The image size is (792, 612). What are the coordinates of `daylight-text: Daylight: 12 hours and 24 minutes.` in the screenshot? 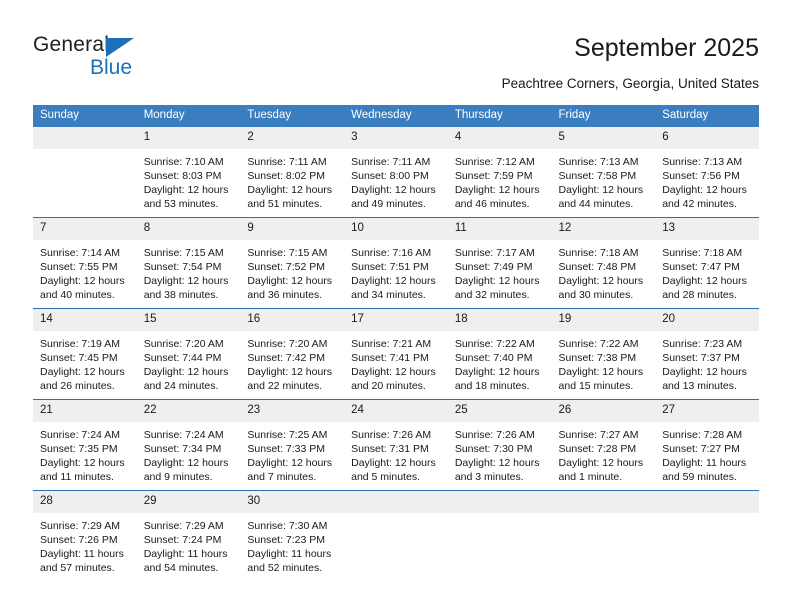 It's located at (186, 379).